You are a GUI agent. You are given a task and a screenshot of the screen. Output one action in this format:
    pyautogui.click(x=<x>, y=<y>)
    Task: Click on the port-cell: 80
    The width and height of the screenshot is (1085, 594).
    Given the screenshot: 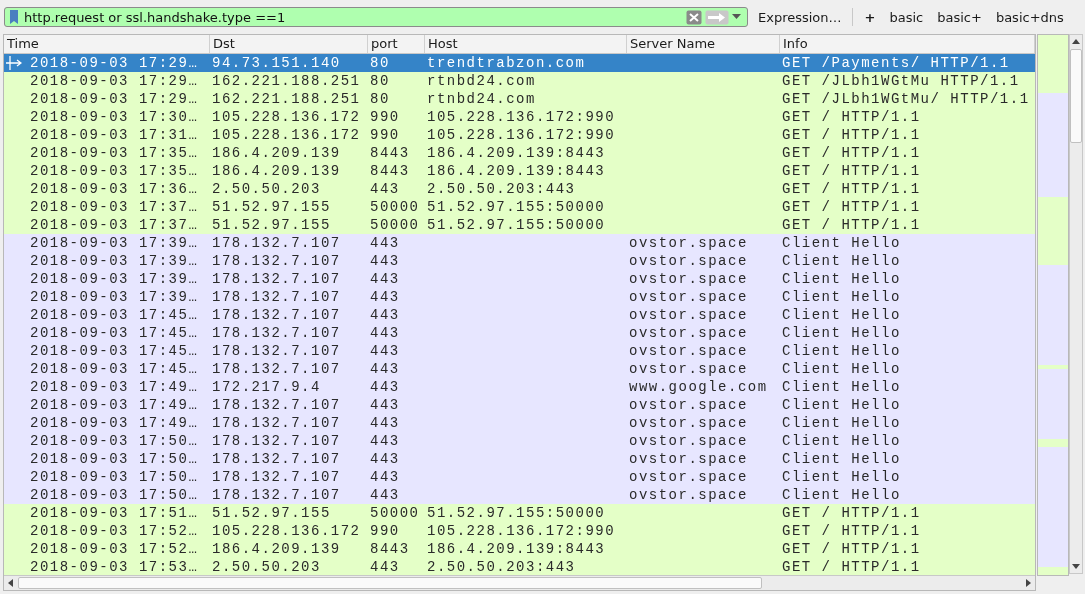 What is the action you would take?
    pyautogui.click(x=380, y=81)
    